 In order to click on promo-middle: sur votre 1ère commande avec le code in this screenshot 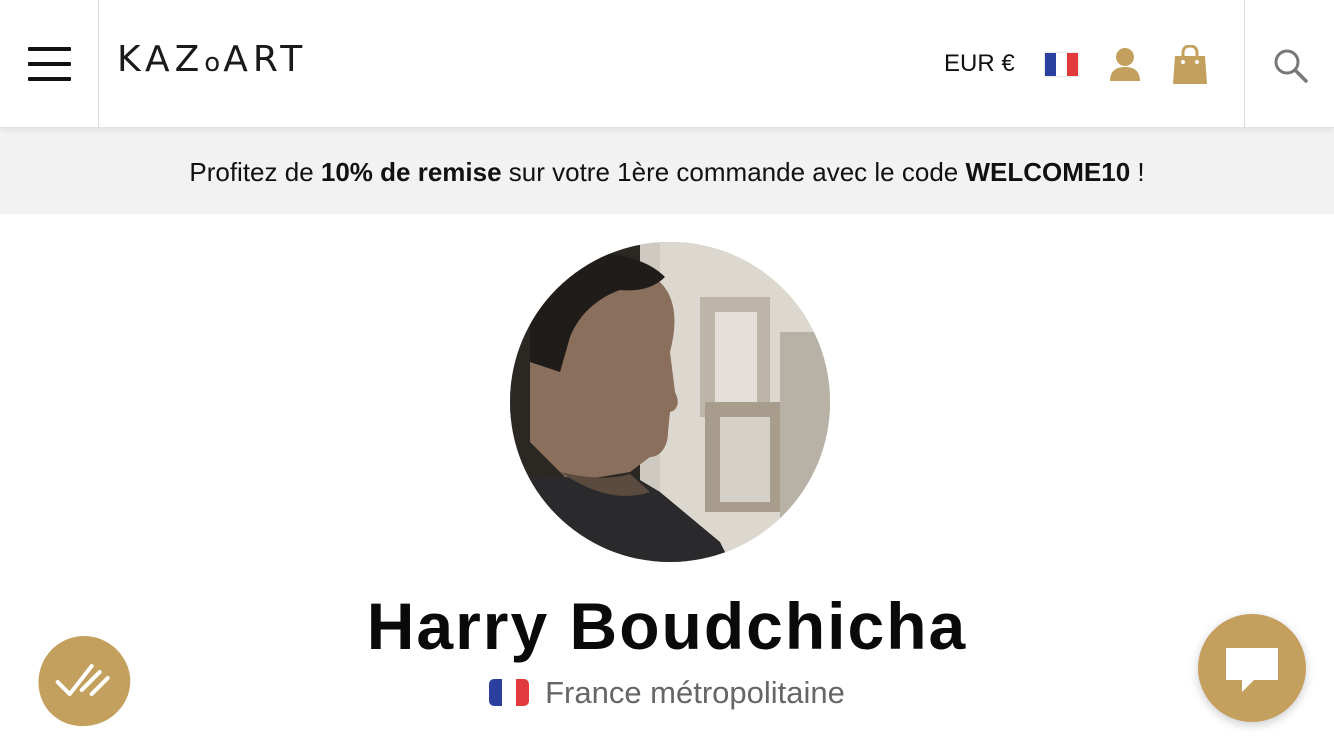, I will do `click(733, 172)`.